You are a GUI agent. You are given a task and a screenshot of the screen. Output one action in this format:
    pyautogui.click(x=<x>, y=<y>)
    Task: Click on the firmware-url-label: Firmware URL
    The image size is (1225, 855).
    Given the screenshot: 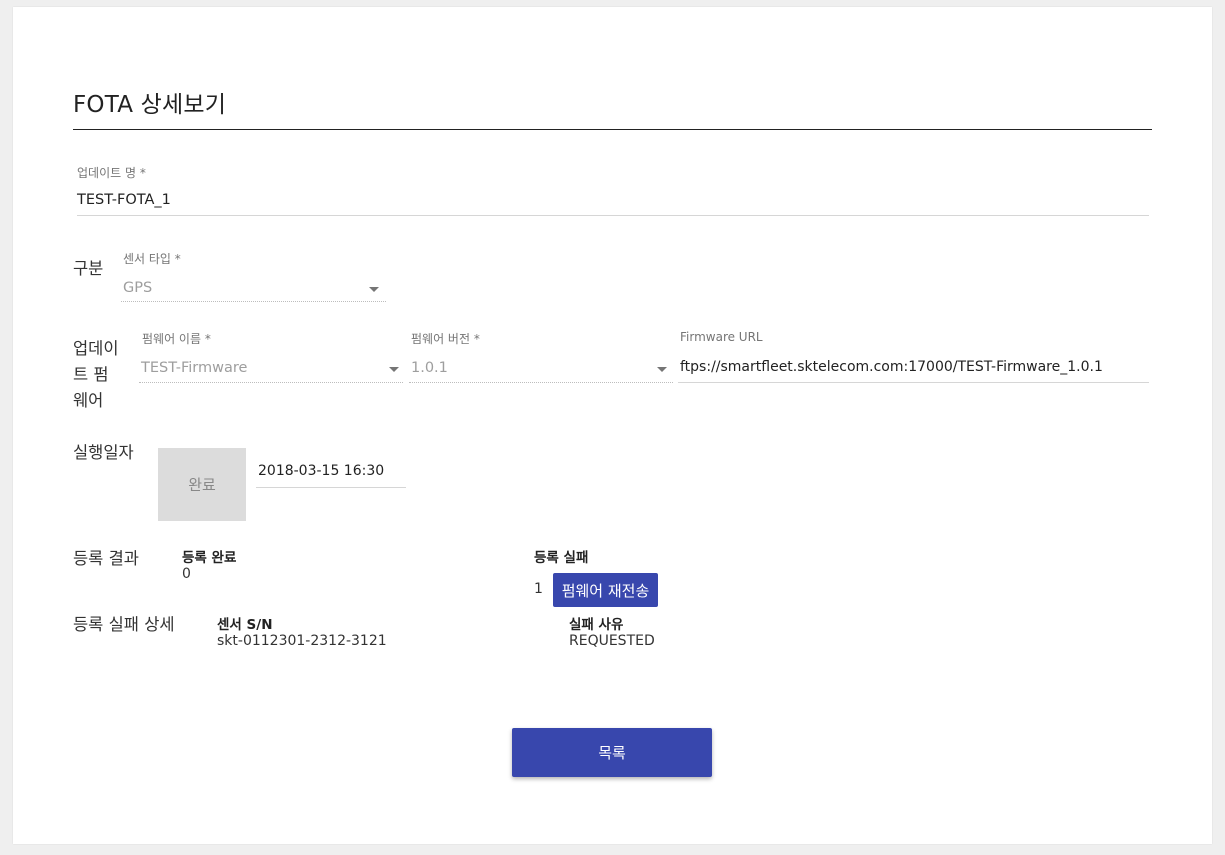 What is the action you would take?
    pyautogui.click(x=721, y=337)
    